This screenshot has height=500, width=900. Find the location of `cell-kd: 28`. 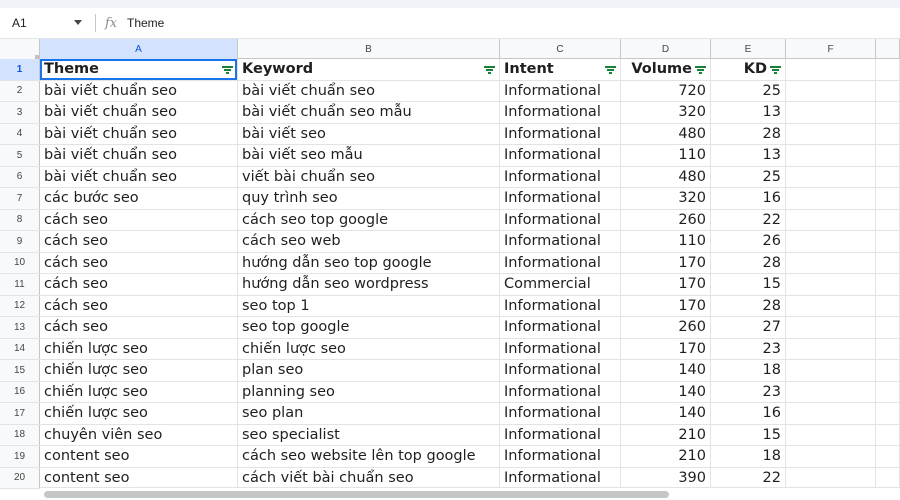

cell-kd: 28 is located at coordinates (748, 305).